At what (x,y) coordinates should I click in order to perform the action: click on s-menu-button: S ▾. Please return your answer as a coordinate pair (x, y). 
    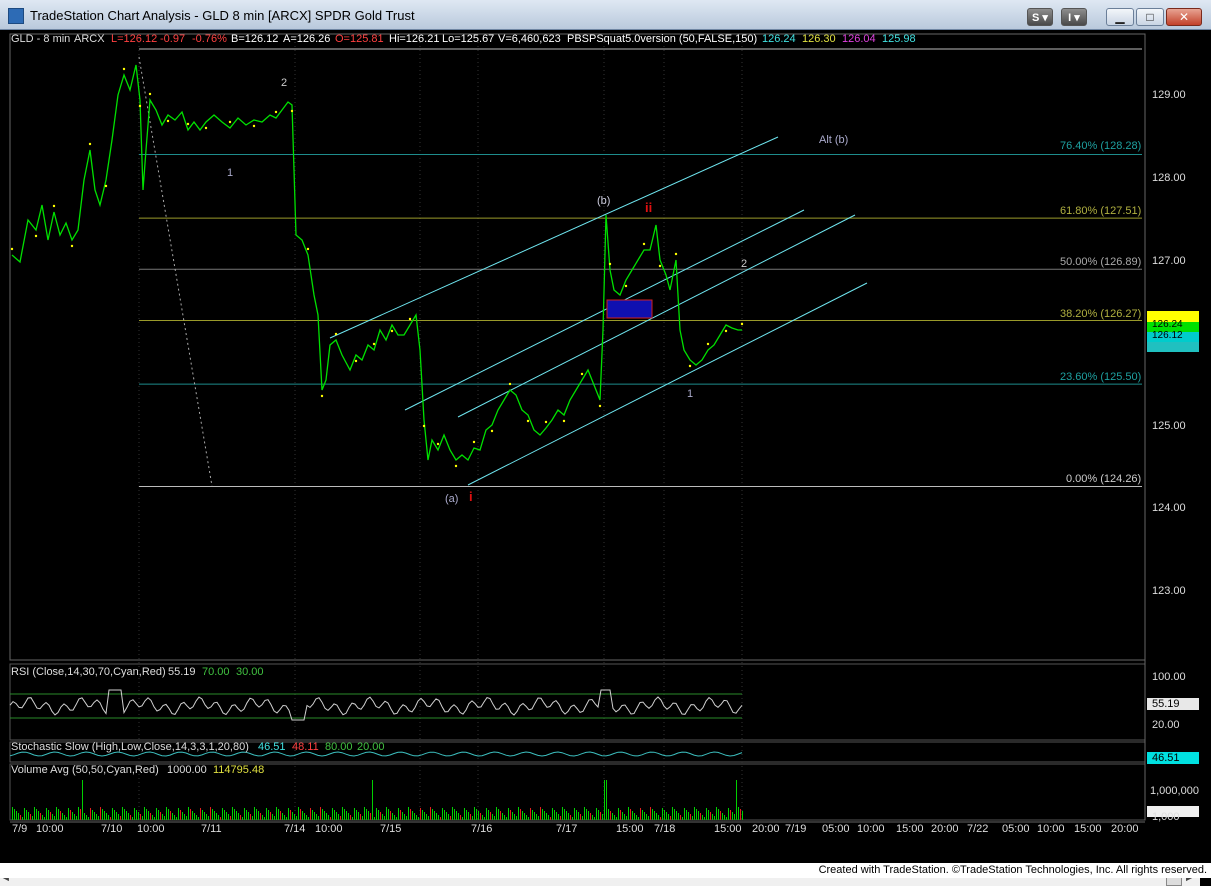
    Looking at the image, I should click on (1040, 17).